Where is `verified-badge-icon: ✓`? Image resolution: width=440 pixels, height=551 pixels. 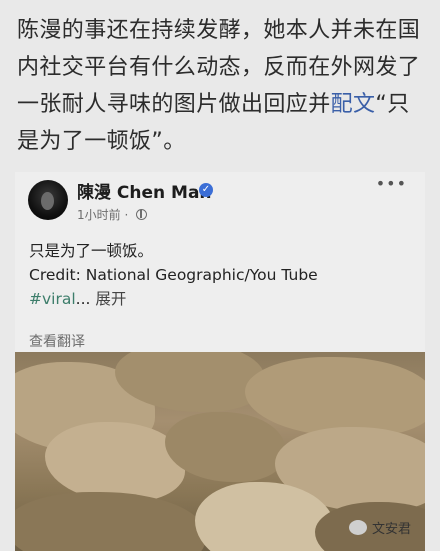 verified-badge-icon: ✓ is located at coordinates (206, 190).